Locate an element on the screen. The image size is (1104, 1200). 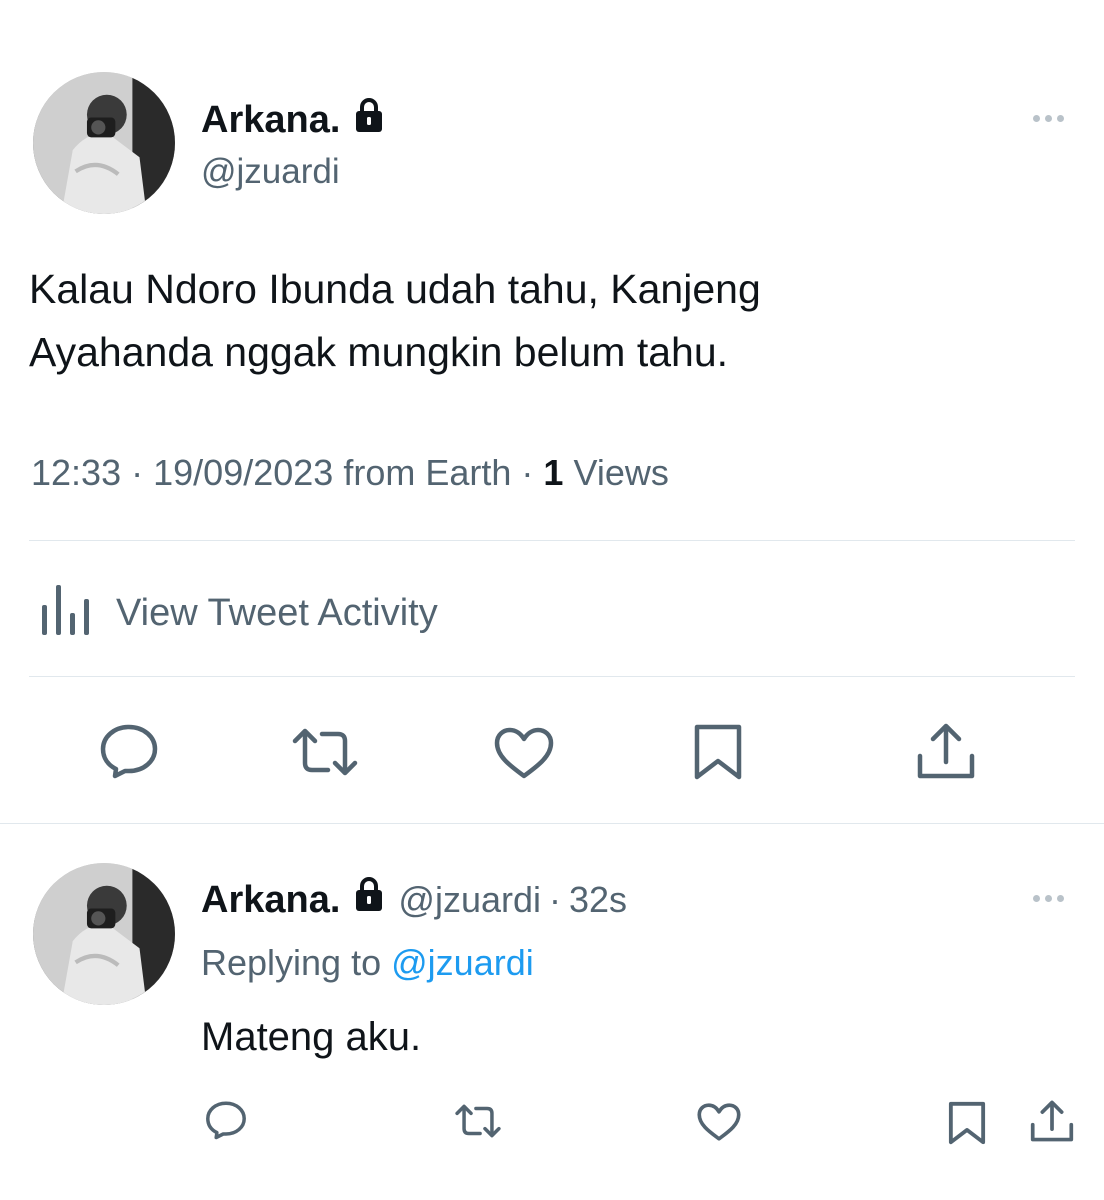
view-tweet-activity: View Tweet Activity is located at coordinates (239, 612).